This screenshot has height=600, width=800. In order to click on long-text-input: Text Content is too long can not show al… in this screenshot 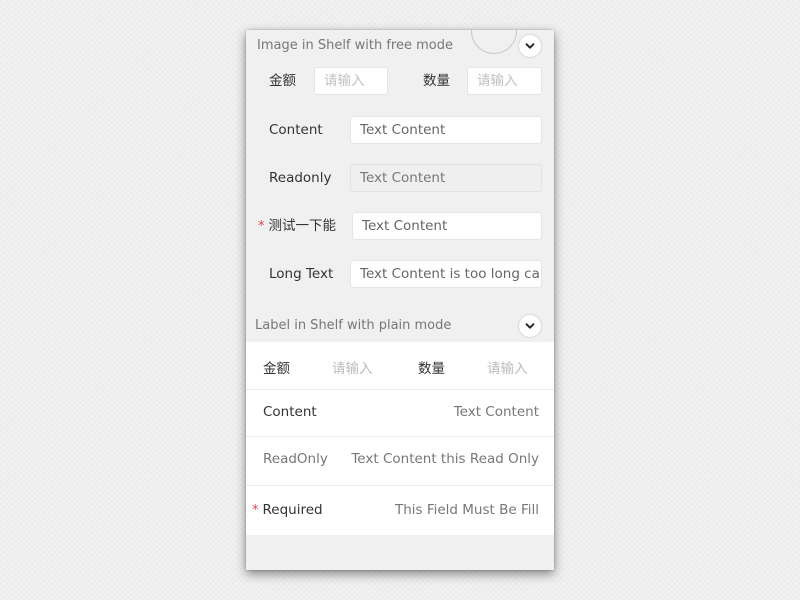, I will do `click(446, 274)`.